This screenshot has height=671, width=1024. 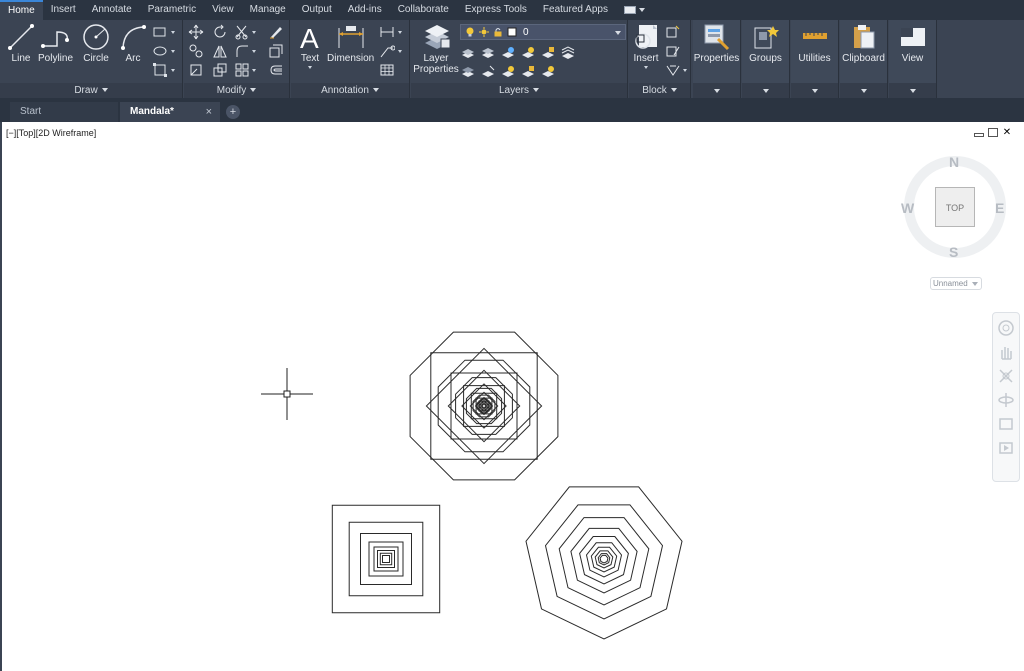 I want to click on circle-tool-button: Circle, so click(x=96, y=43).